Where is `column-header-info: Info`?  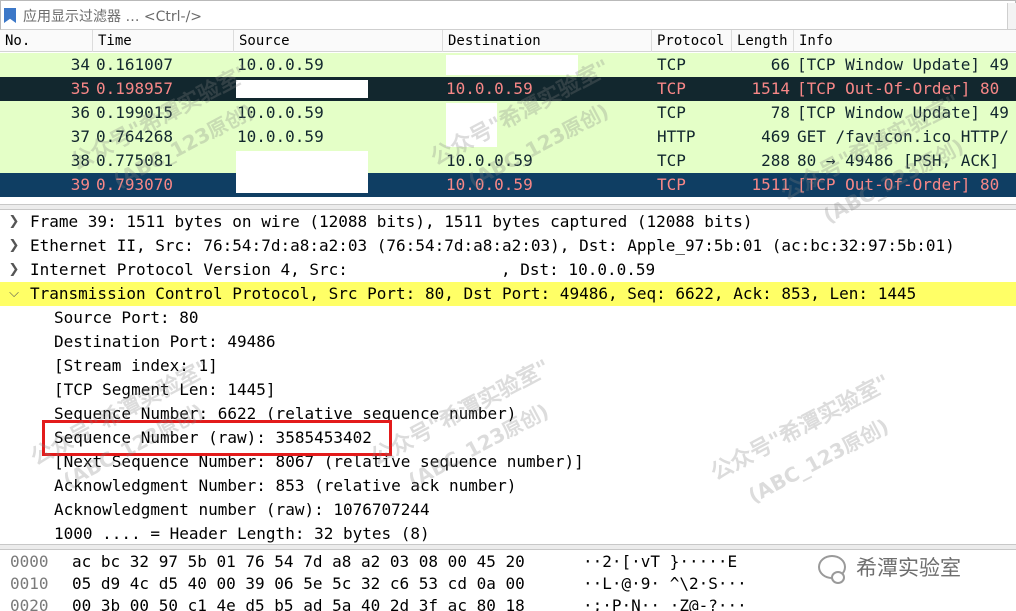
column-header-info: Info is located at coordinates (904, 41).